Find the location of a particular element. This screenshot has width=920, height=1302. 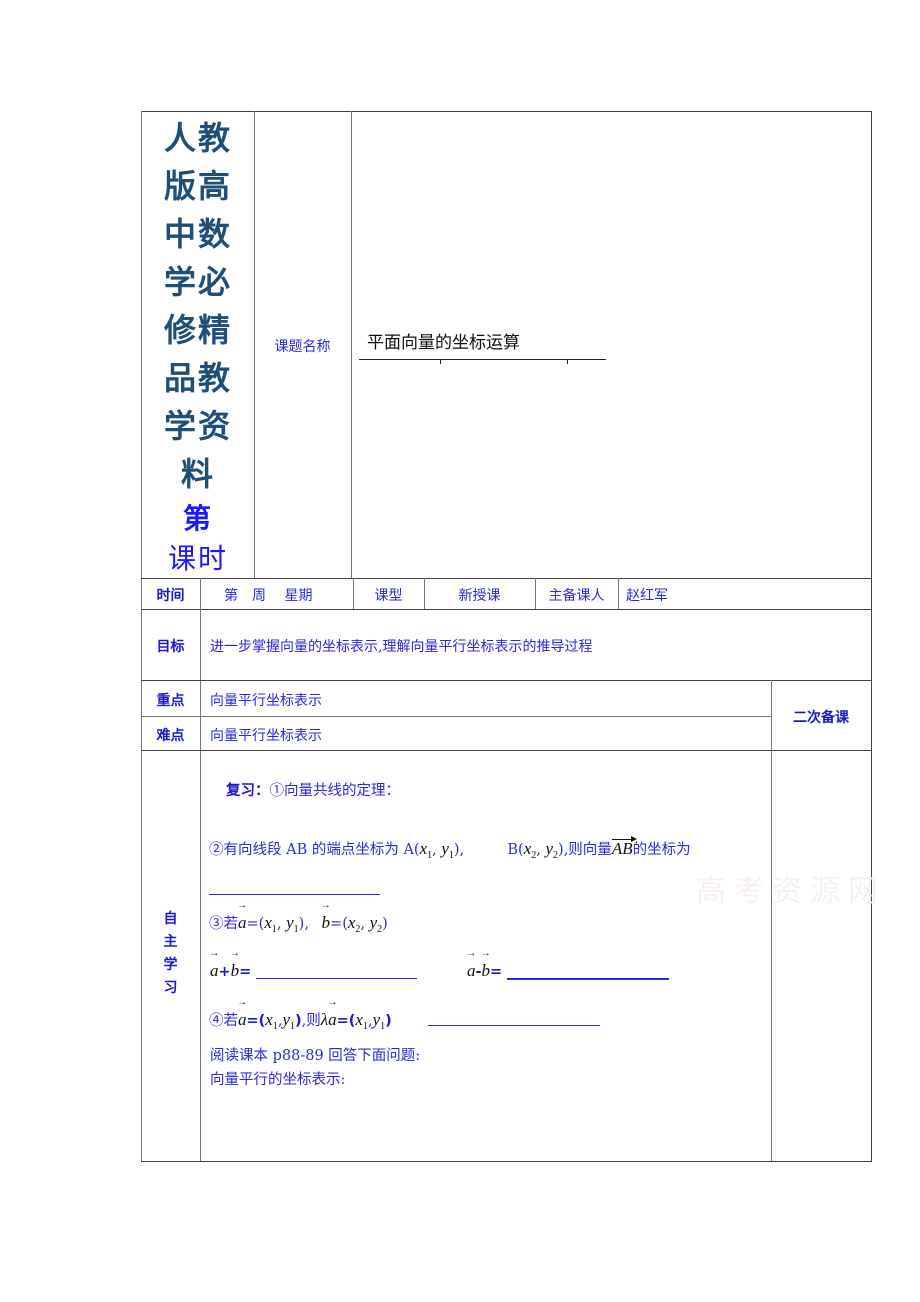

title-line: 修精 is located at coordinates (197, 330).